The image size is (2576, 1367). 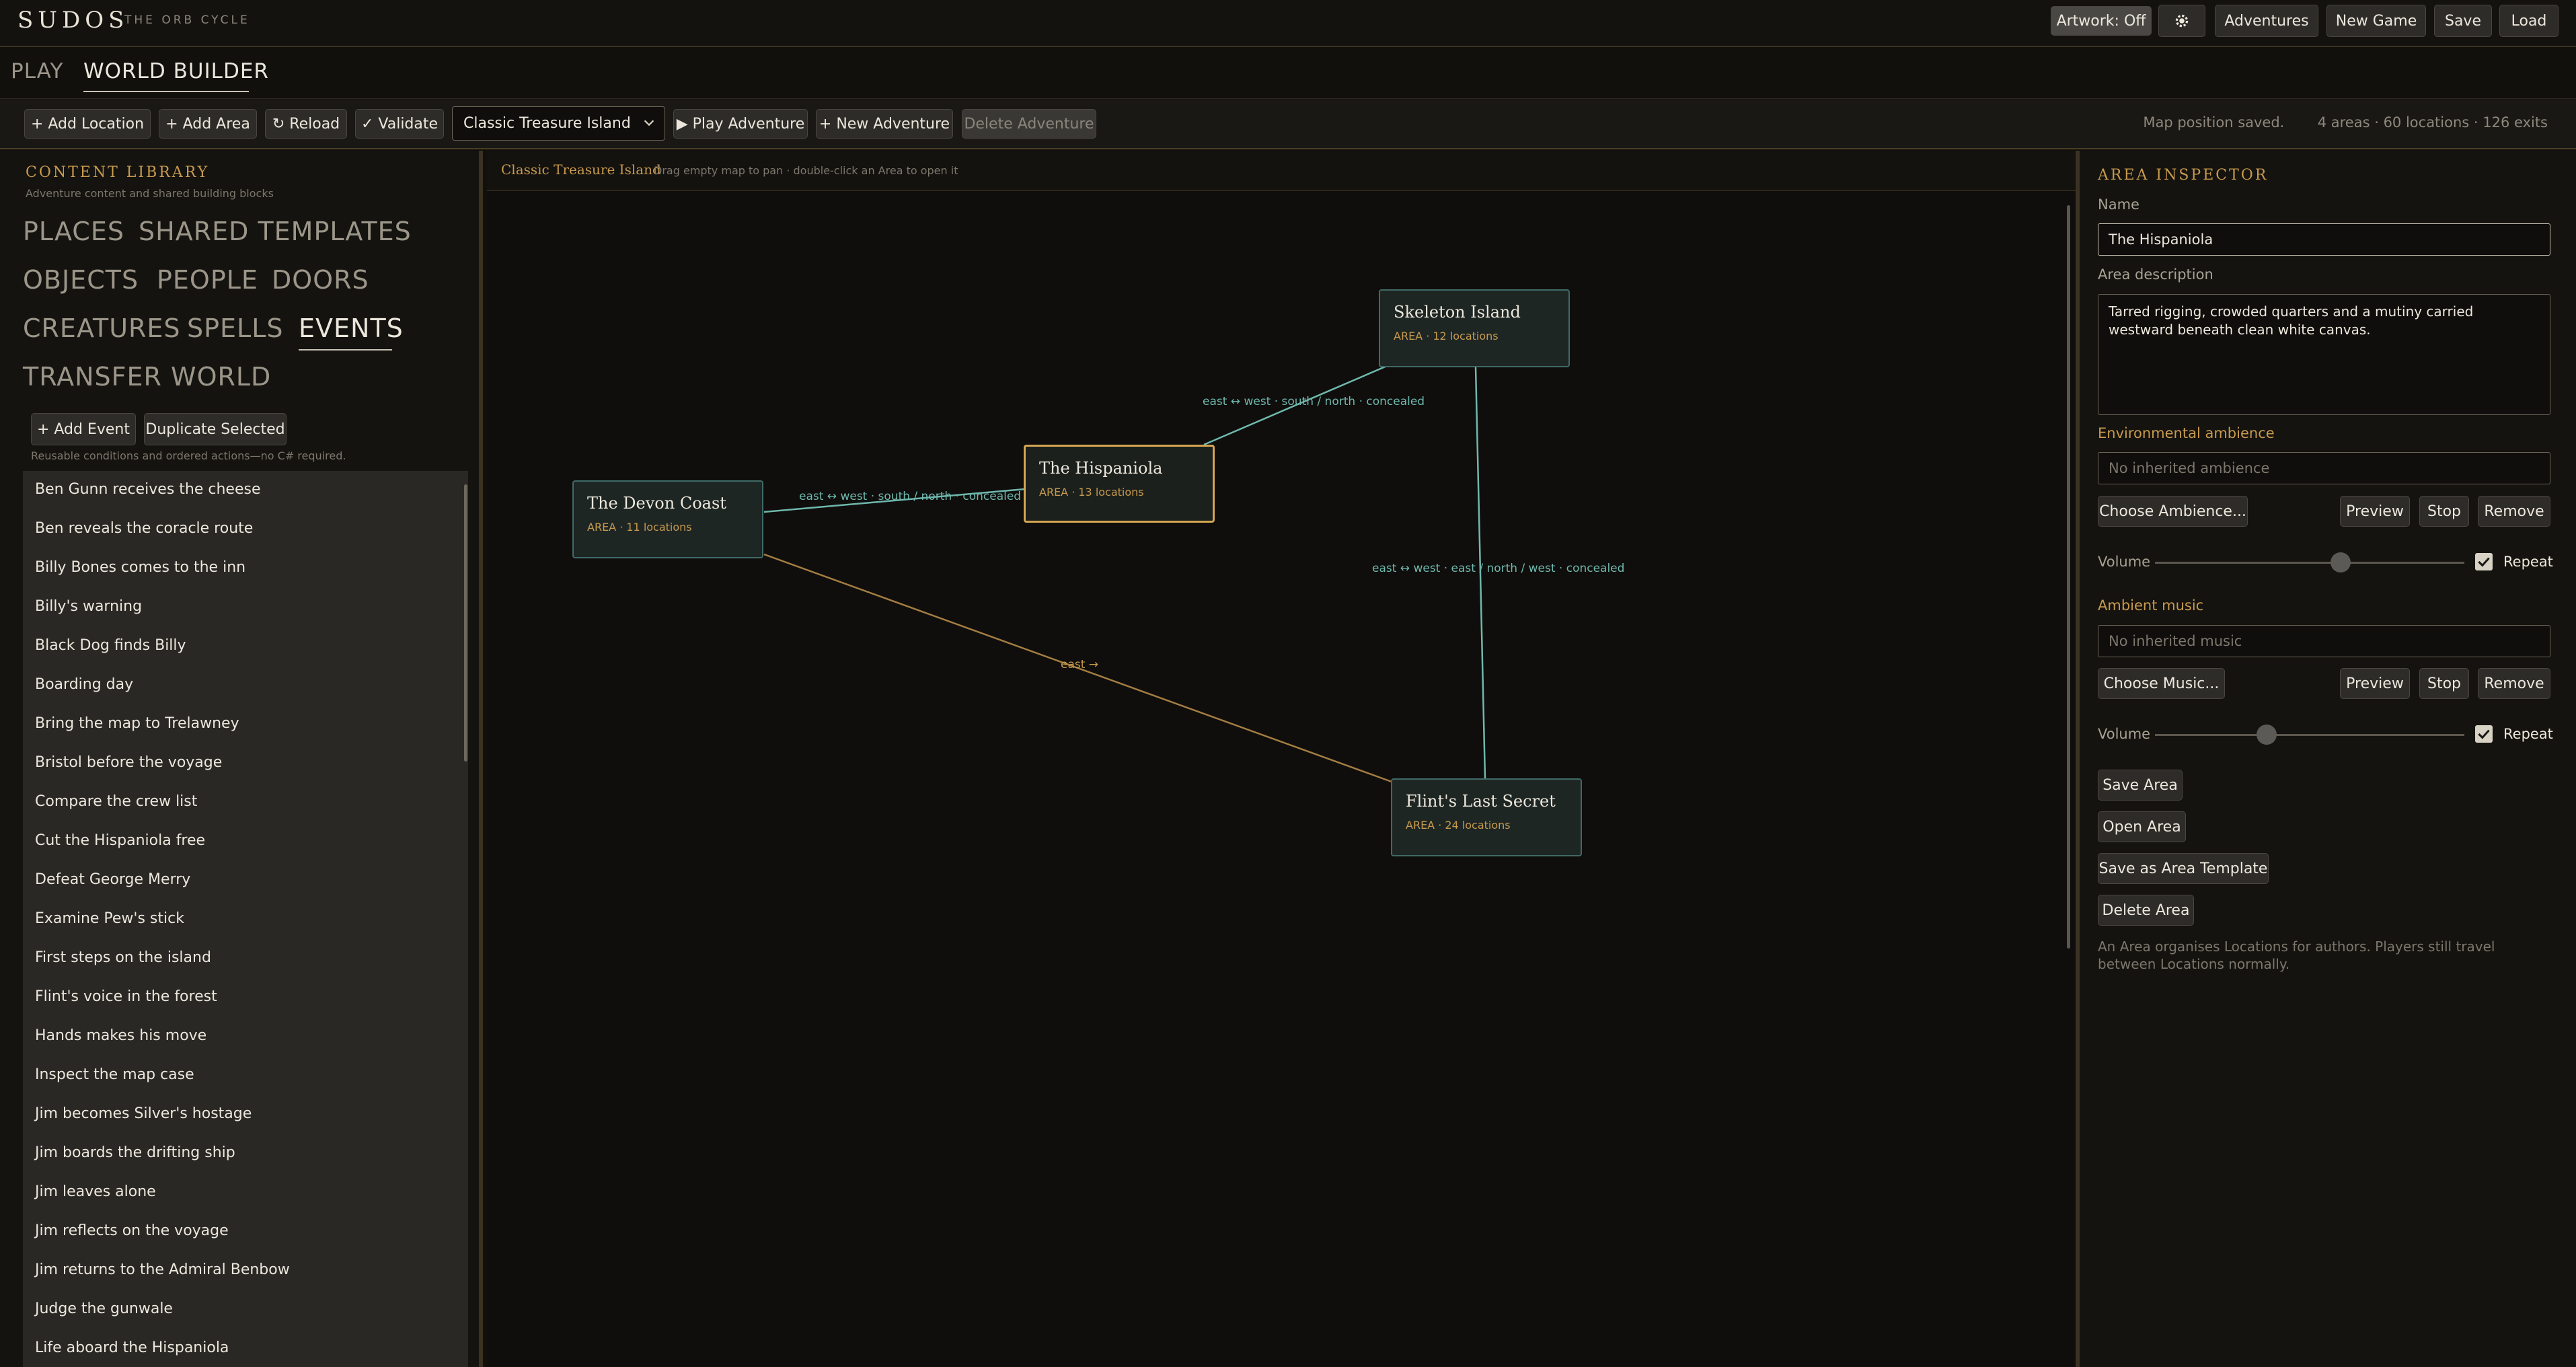 What do you see at coordinates (1119, 484) in the screenshot?
I see `area-node-the-hispaniola: The Hispaniola AREA · 13 locations` at bounding box center [1119, 484].